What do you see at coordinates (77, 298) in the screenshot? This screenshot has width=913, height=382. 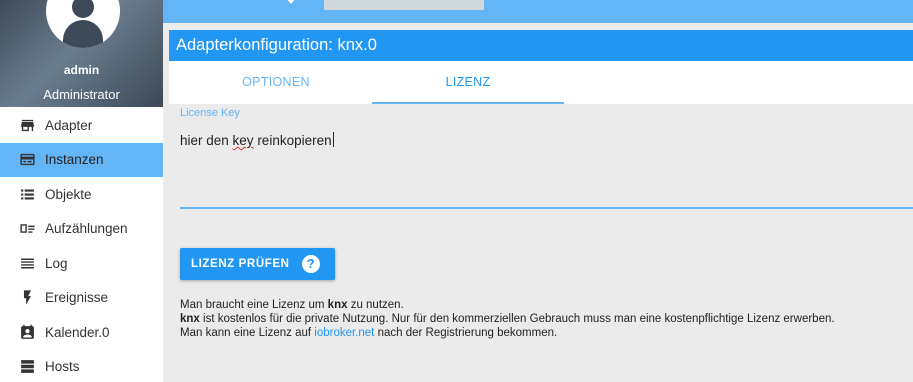 I see `sidebar-item-label: Ereignisse` at bounding box center [77, 298].